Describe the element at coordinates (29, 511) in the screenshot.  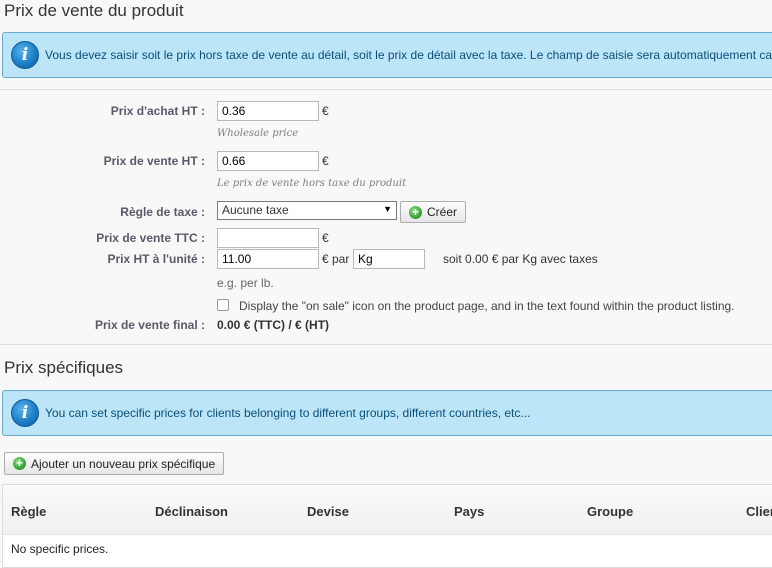
I see `column-header-rule: Règle` at that location.